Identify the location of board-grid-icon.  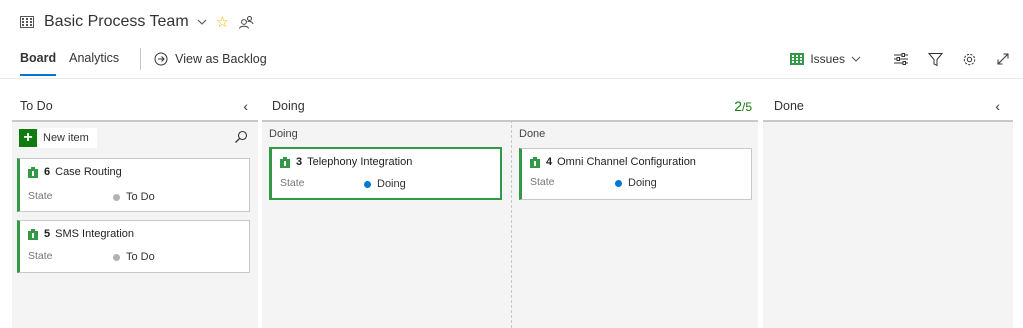
(27, 22).